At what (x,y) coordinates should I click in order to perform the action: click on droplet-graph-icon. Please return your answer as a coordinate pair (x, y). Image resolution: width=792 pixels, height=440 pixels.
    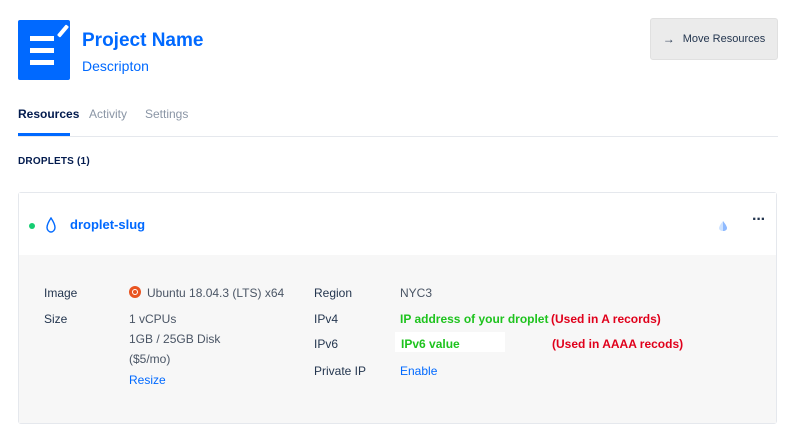
    Looking at the image, I should click on (723, 226).